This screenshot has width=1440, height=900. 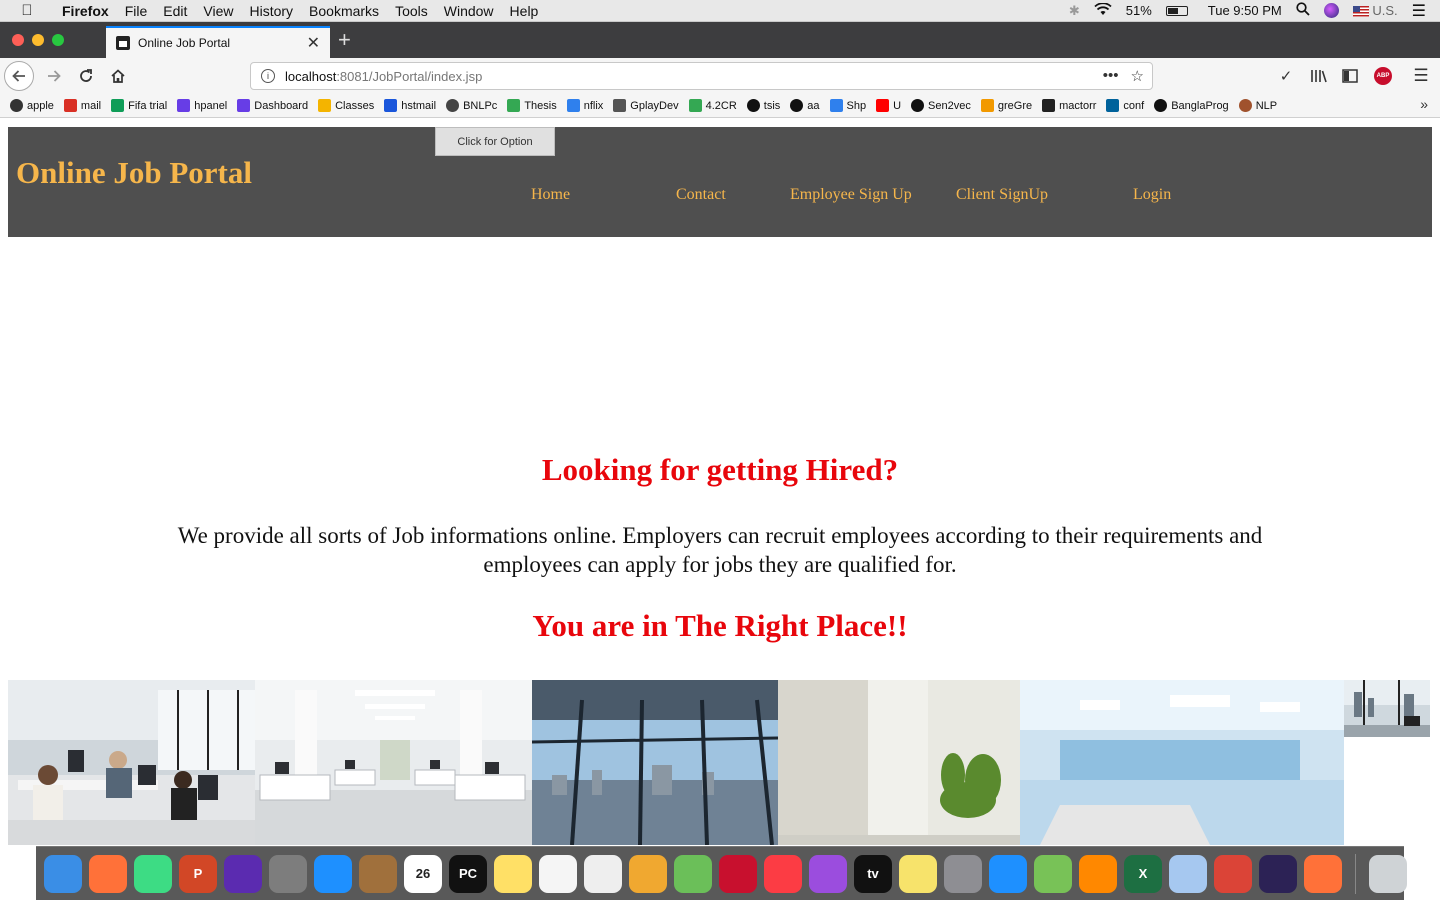 What do you see at coordinates (721, 105) in the screenshot?
I see `bookmark-label: 4.2CR` at bounding box center [721, 105].